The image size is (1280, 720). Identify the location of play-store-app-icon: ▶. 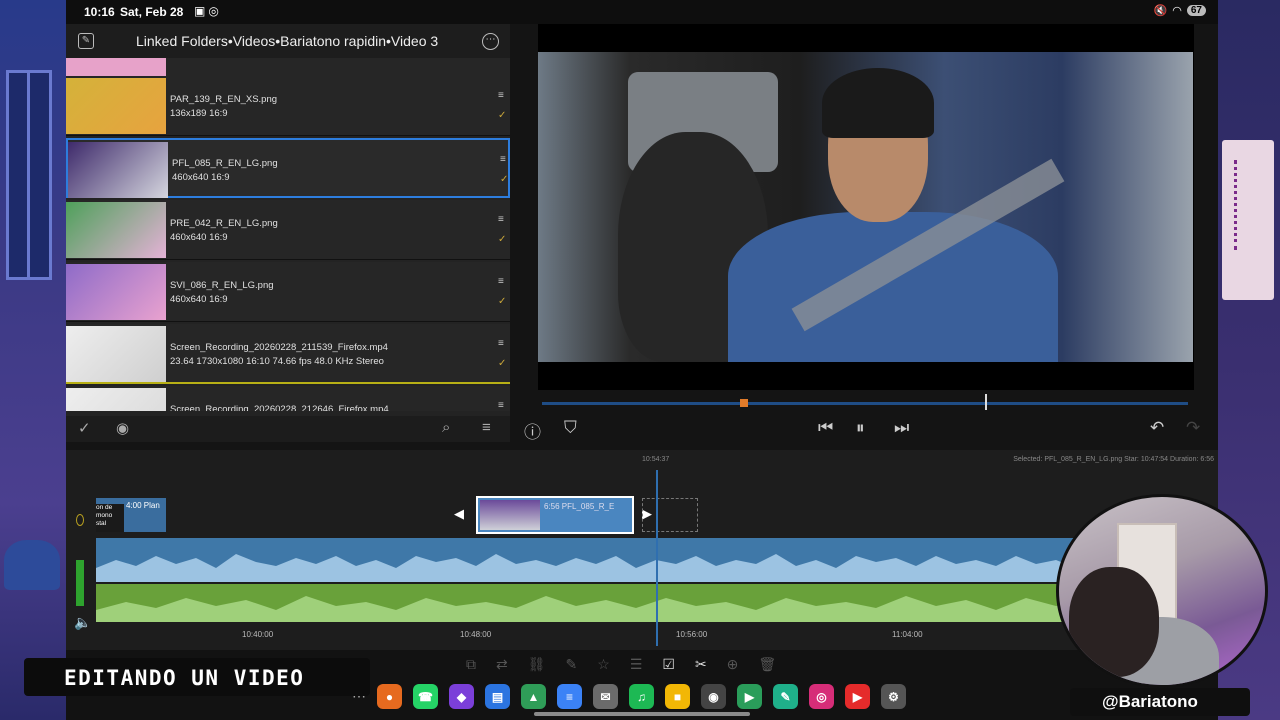
(749, 696).